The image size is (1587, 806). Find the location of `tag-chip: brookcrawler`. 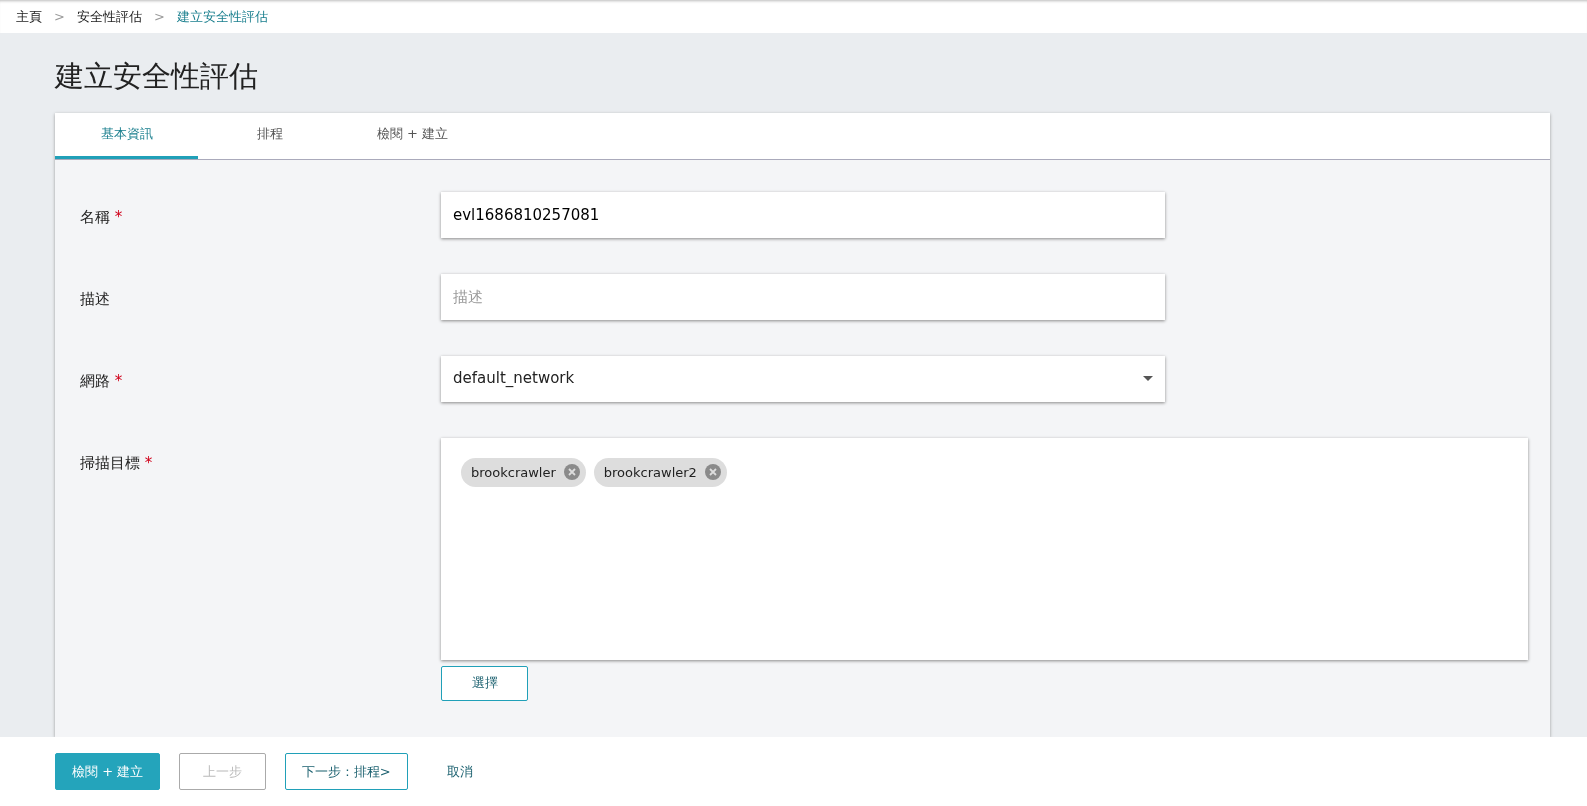

tag-chip: brookcrawler is located at coordinates (523, 472).